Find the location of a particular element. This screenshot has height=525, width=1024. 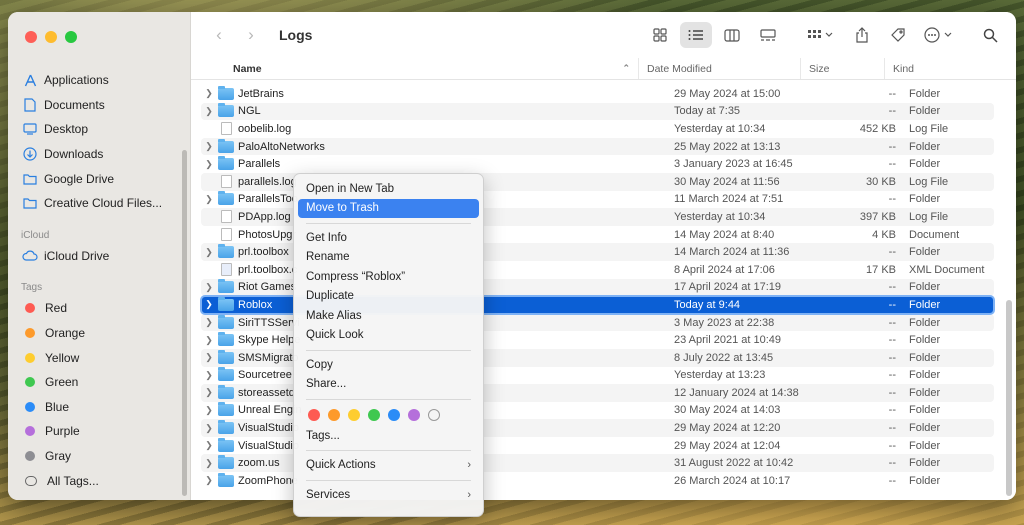

document-icon is located at coordinates (226, 182).